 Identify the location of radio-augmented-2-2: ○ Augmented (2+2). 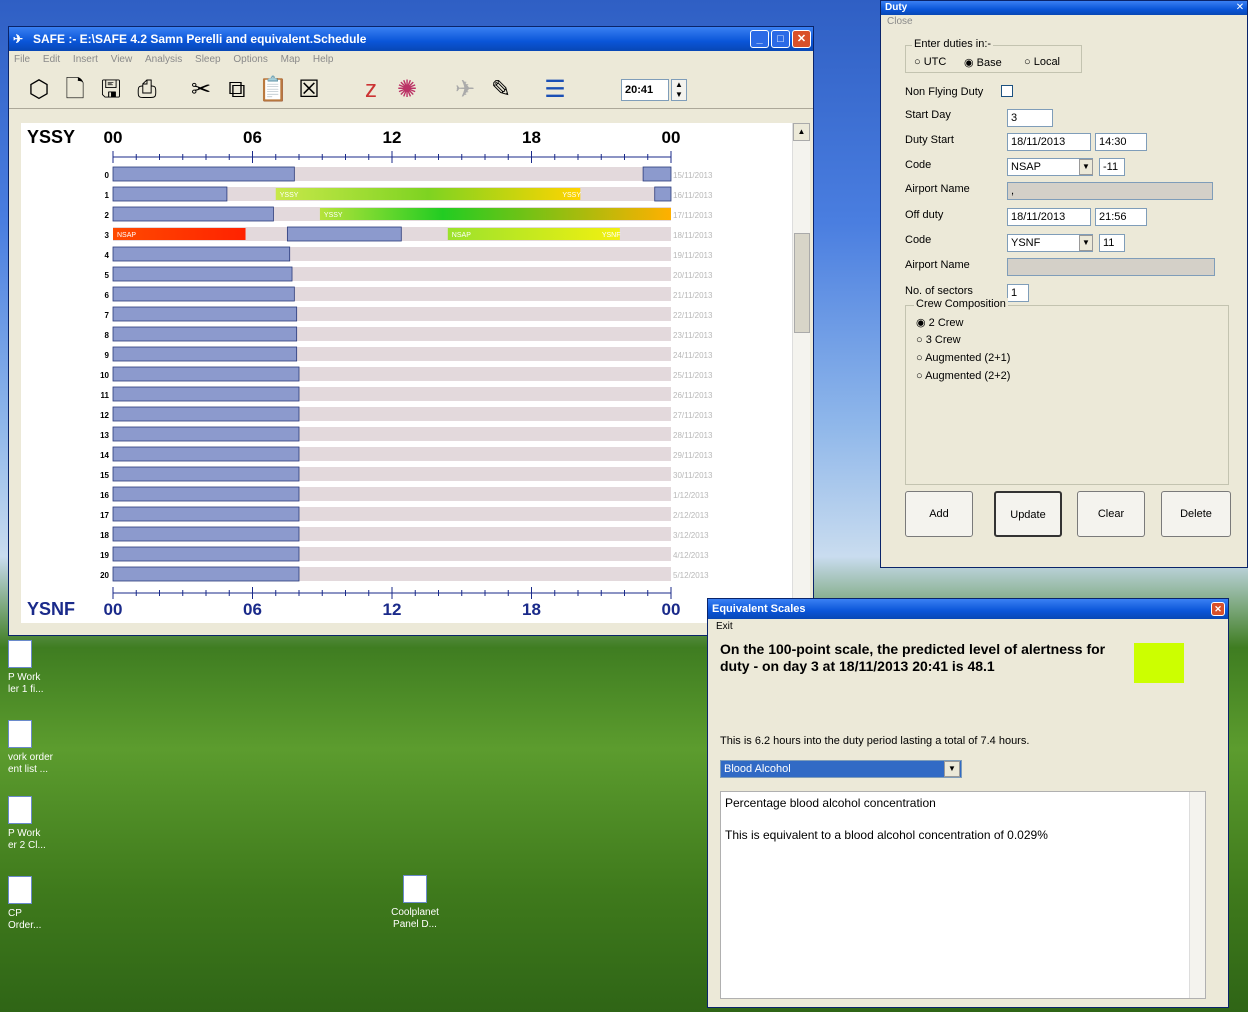
(963, 376).